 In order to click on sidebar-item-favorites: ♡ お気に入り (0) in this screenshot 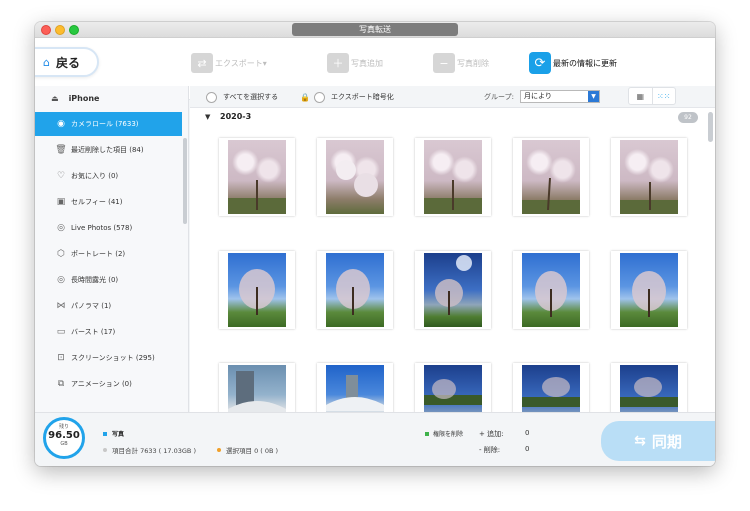, I will do `click(108, 176)`.